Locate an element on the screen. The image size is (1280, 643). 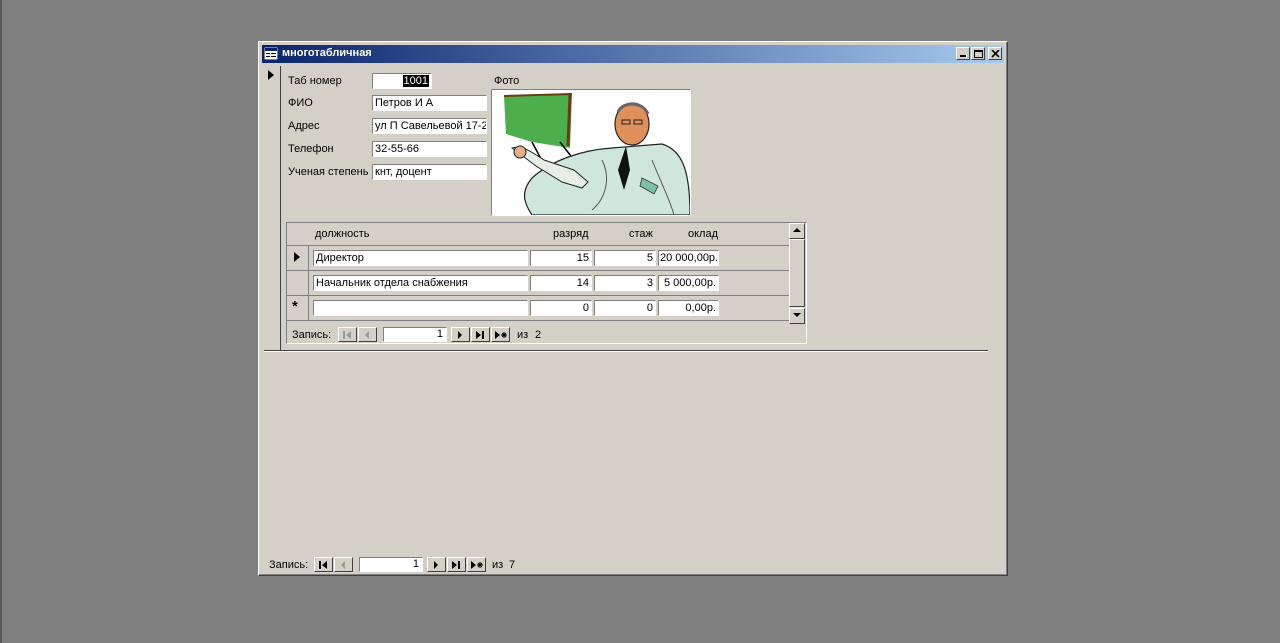
salary-cell: 0,00р. is located at coordinates (688, 308).